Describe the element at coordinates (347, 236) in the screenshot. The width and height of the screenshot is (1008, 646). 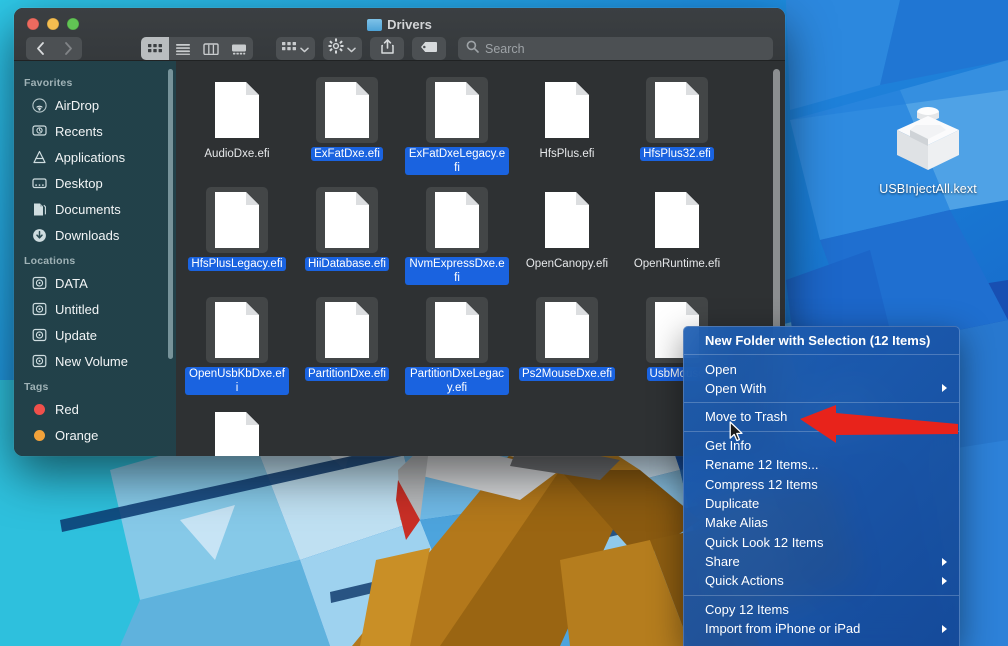
I see `file-item: HiiDatabase.efi` at that location.